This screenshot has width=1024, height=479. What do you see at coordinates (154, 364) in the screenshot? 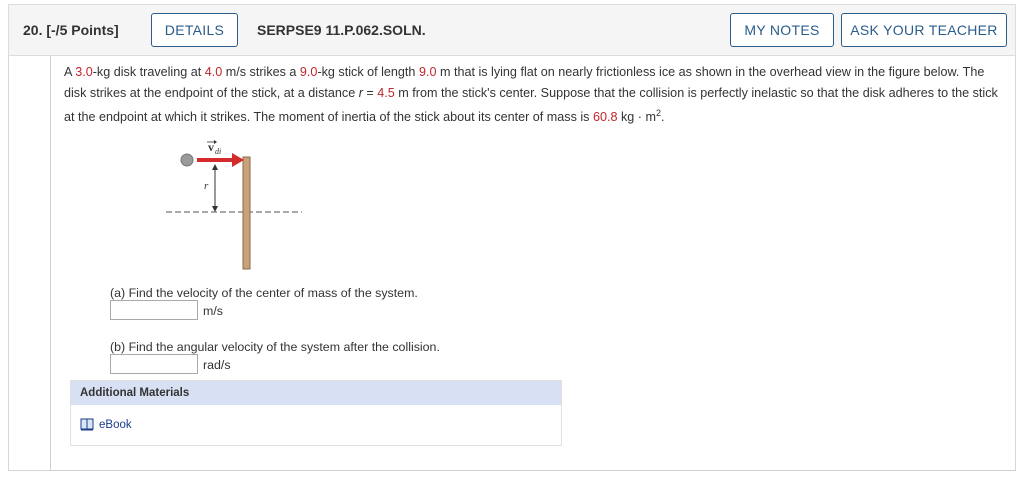
I see `part-b-answer-input` at bounding box center [154, 364].